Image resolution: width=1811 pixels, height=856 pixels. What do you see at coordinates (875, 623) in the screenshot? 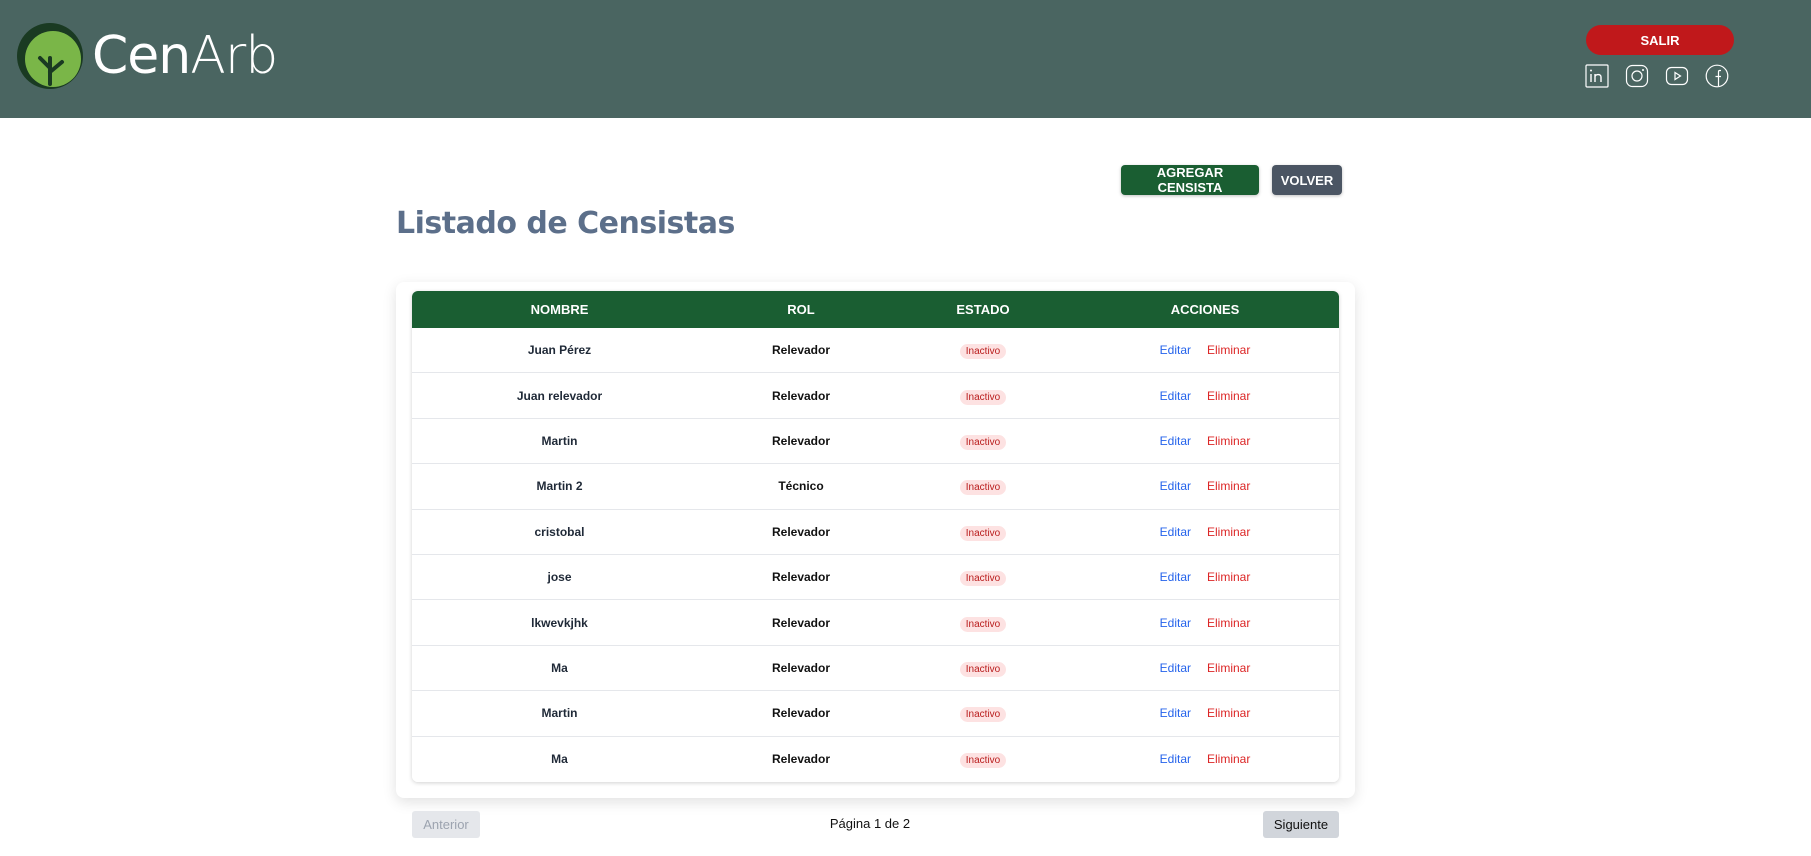
I see `table-row: lkwevkjhk Relevador Inactivo Editar Eliminar` at bounding box center [875, 623].